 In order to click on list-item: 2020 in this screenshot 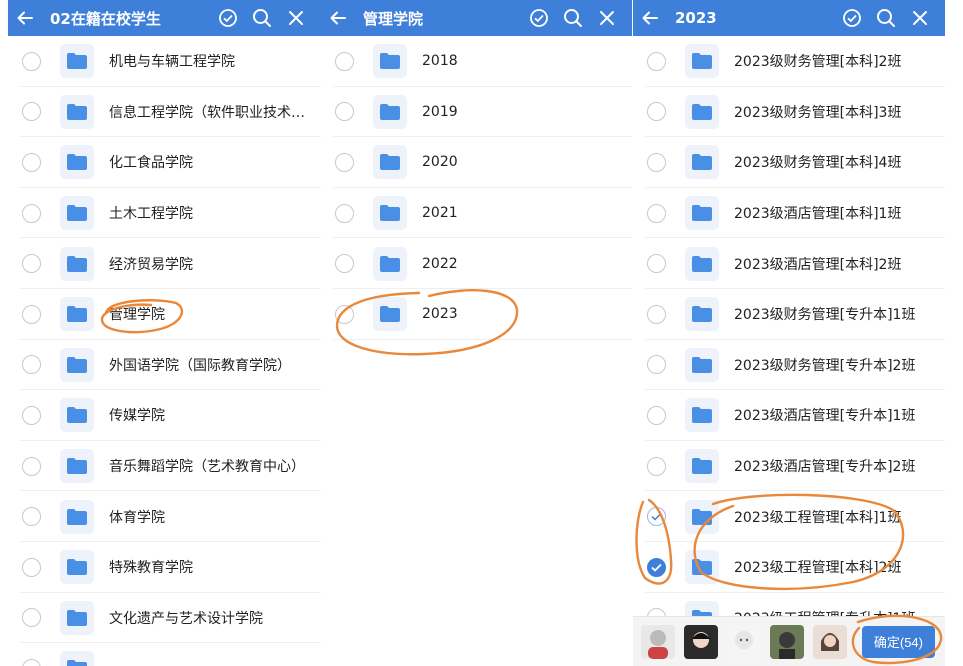, I will do `click(476, 162)`.